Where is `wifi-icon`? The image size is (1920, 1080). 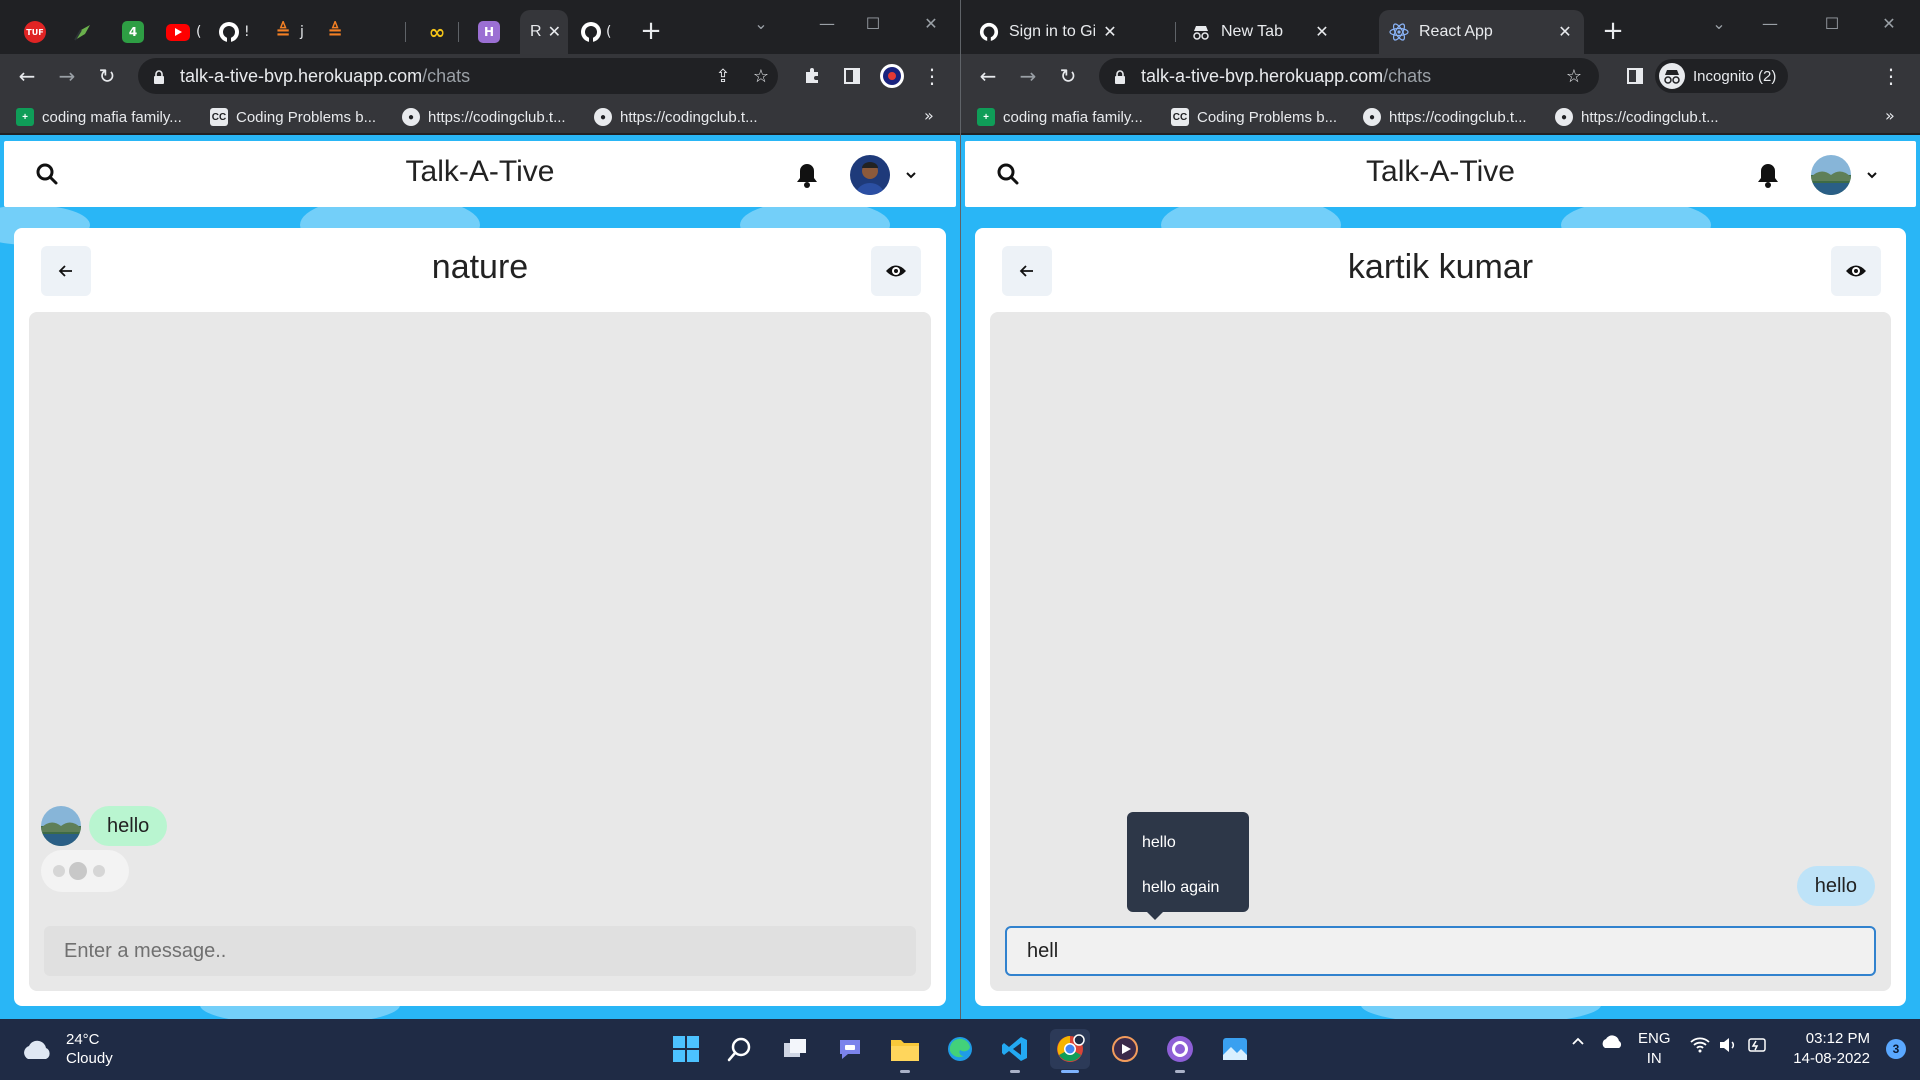 wifi-icon is located at coordinates (1700, 1047).